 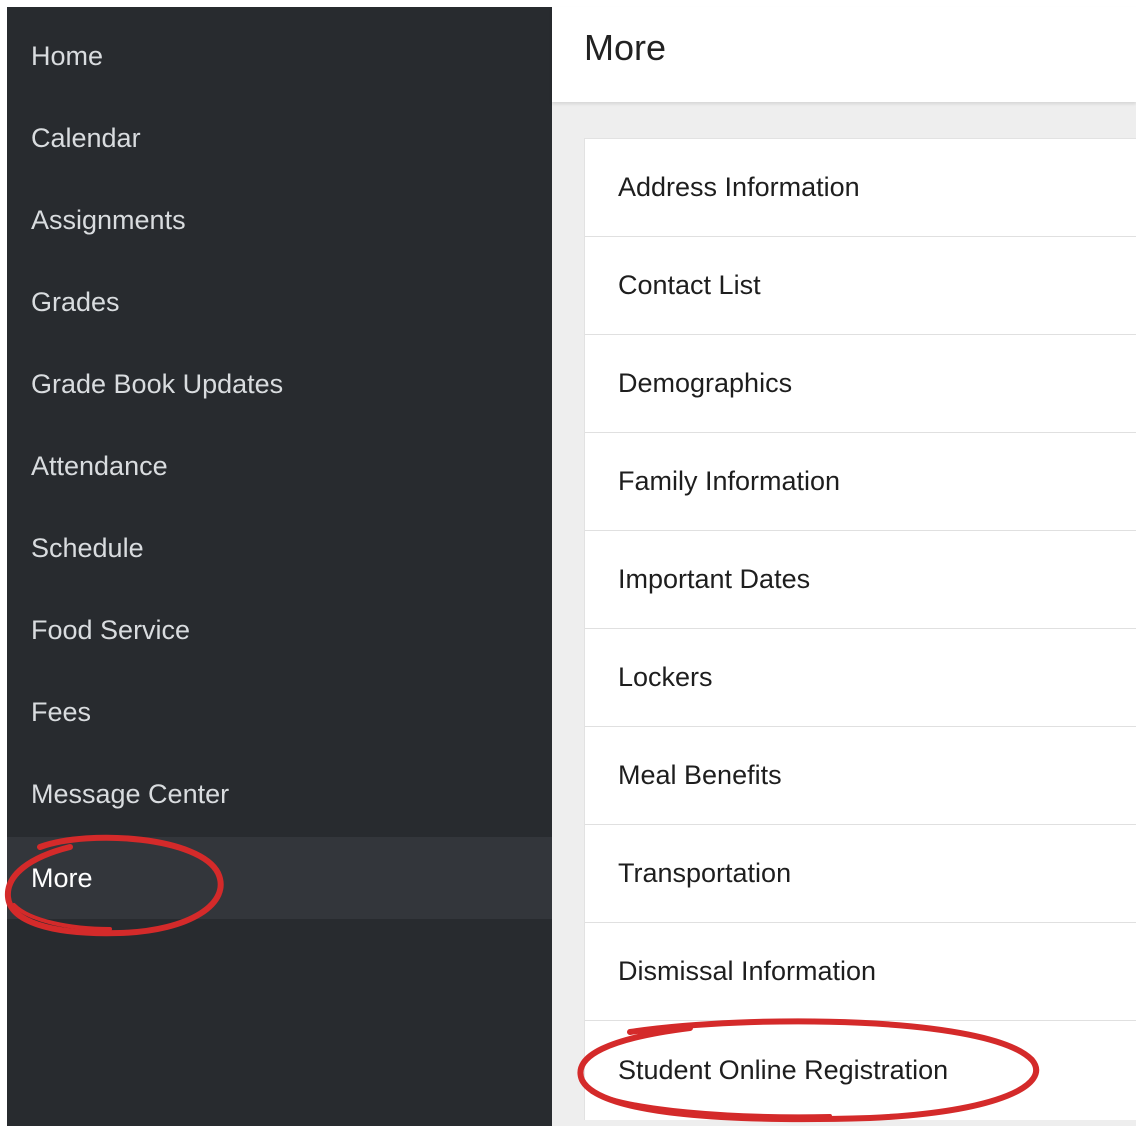 I want to click on list-item-lockers: Lockers, so click(x=860, y=678).